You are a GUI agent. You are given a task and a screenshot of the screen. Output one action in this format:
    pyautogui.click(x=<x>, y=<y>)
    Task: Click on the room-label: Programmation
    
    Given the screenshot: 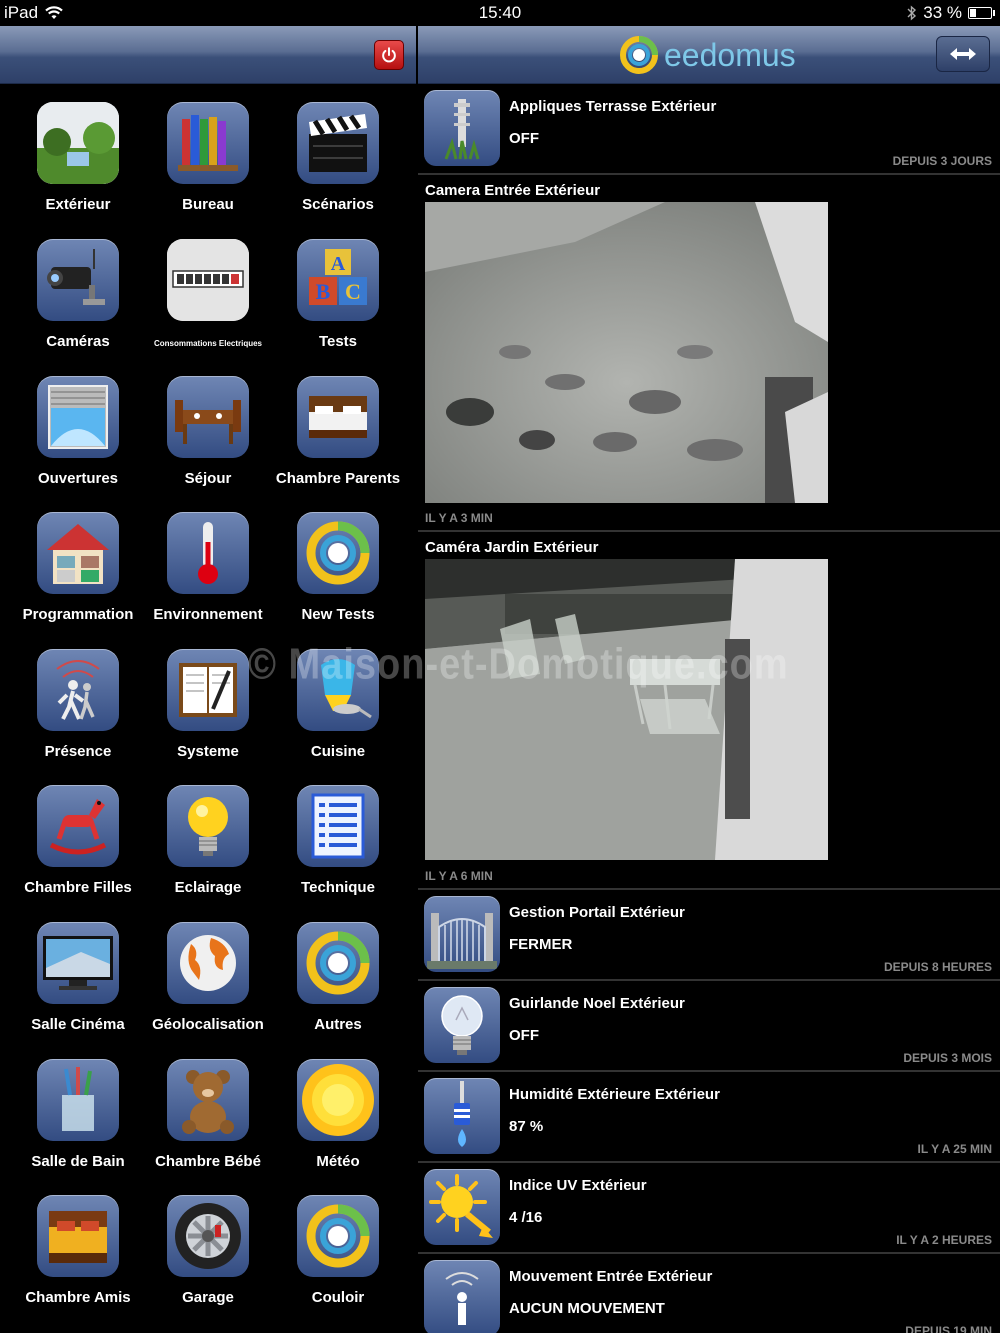 What is the action you would take?
    pyautogui.click(x=78, y=614)
    